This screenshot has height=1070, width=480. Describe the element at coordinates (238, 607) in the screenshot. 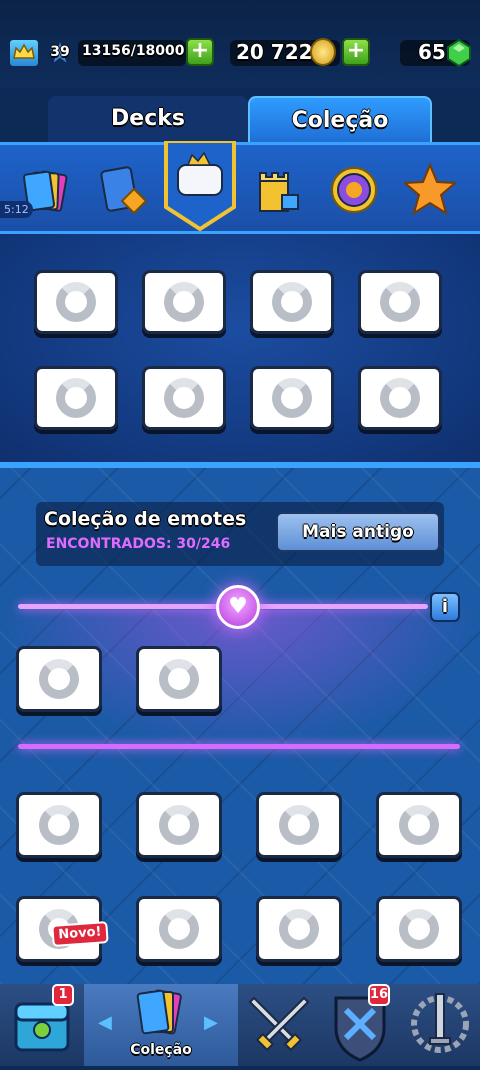

I see `heart-icon: ♥` at that location.